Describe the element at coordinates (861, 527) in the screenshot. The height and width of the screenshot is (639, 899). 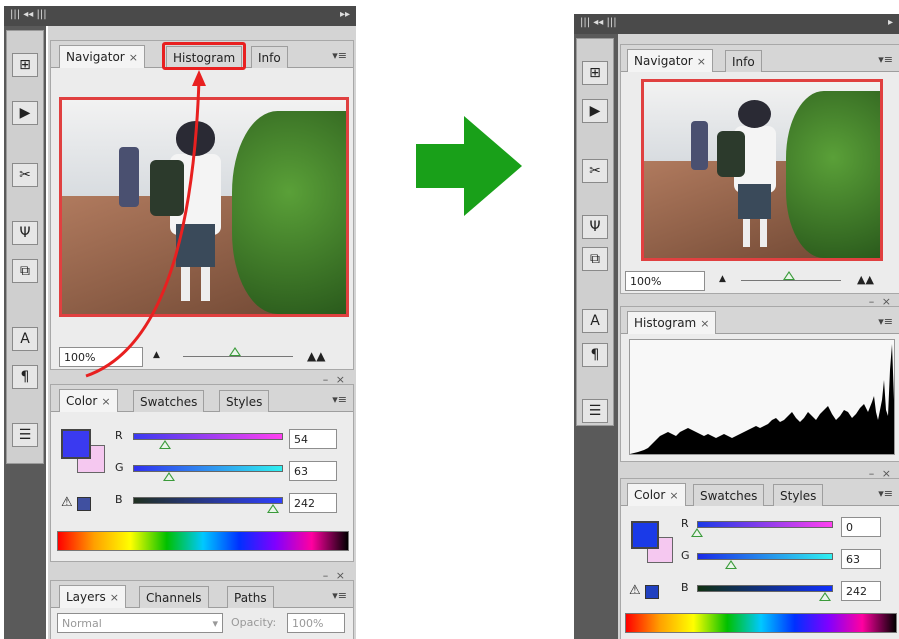
I see `r-value-field: 0` at that location.